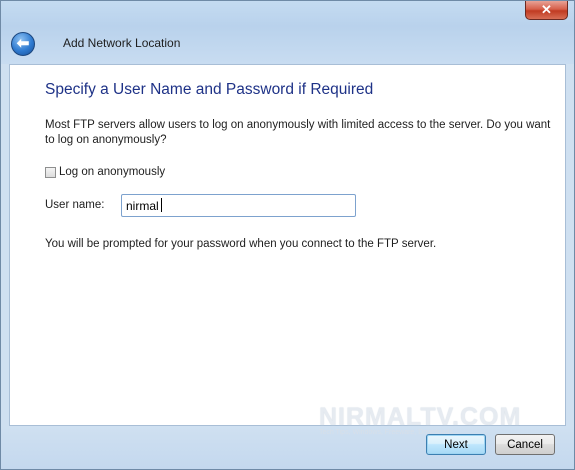  I want to click on anonymous-option: Log on anonymously, so click(105, 172).